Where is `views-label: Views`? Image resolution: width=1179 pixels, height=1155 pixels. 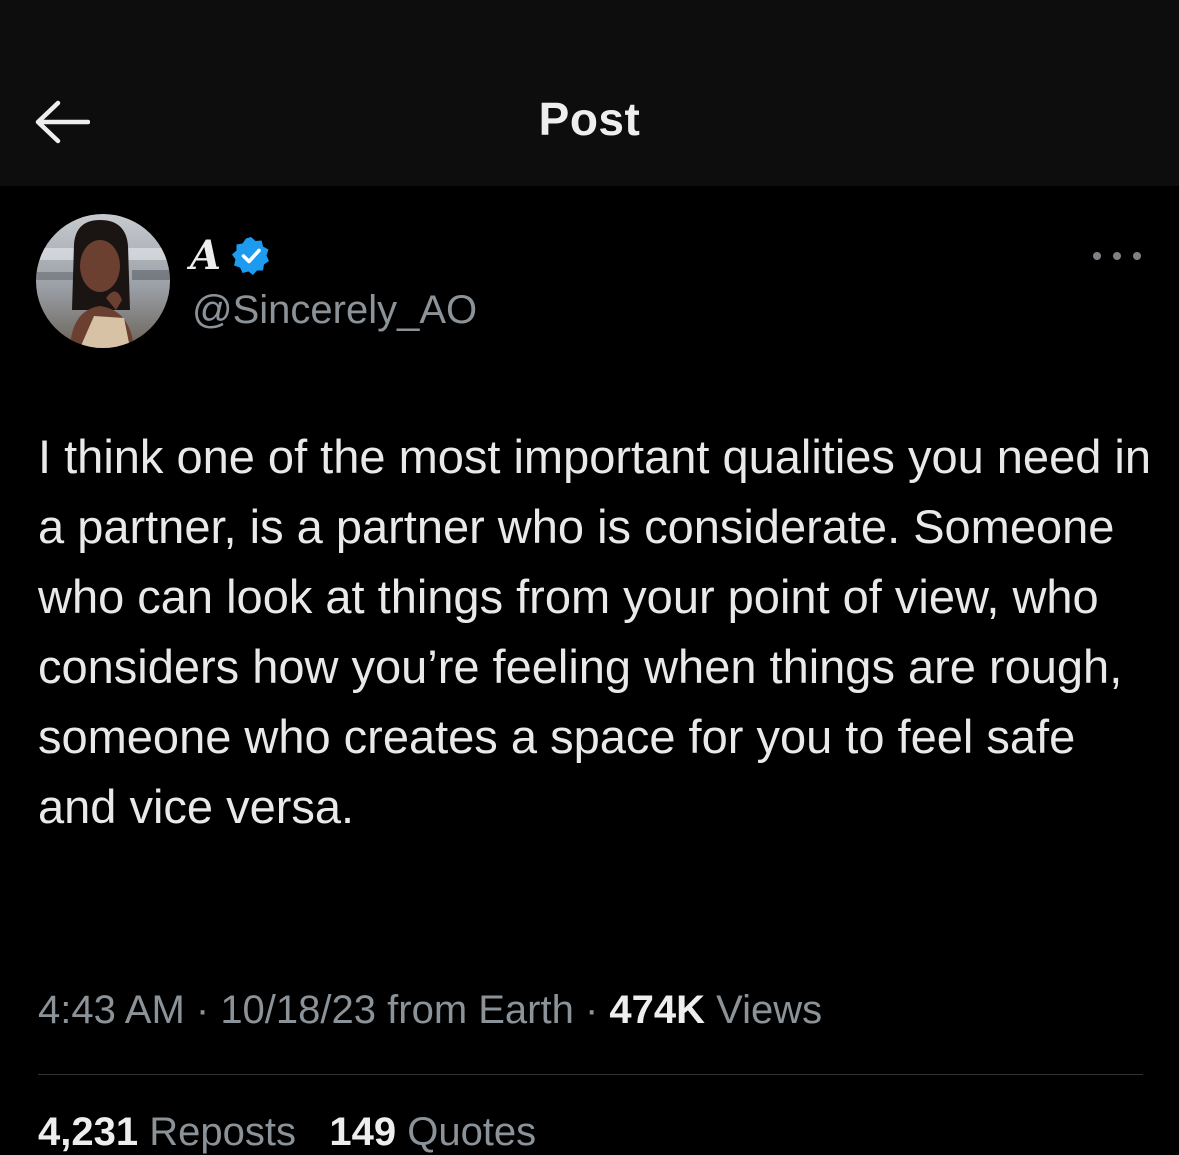
views-label: Views is located at coordinates (769, 1010).